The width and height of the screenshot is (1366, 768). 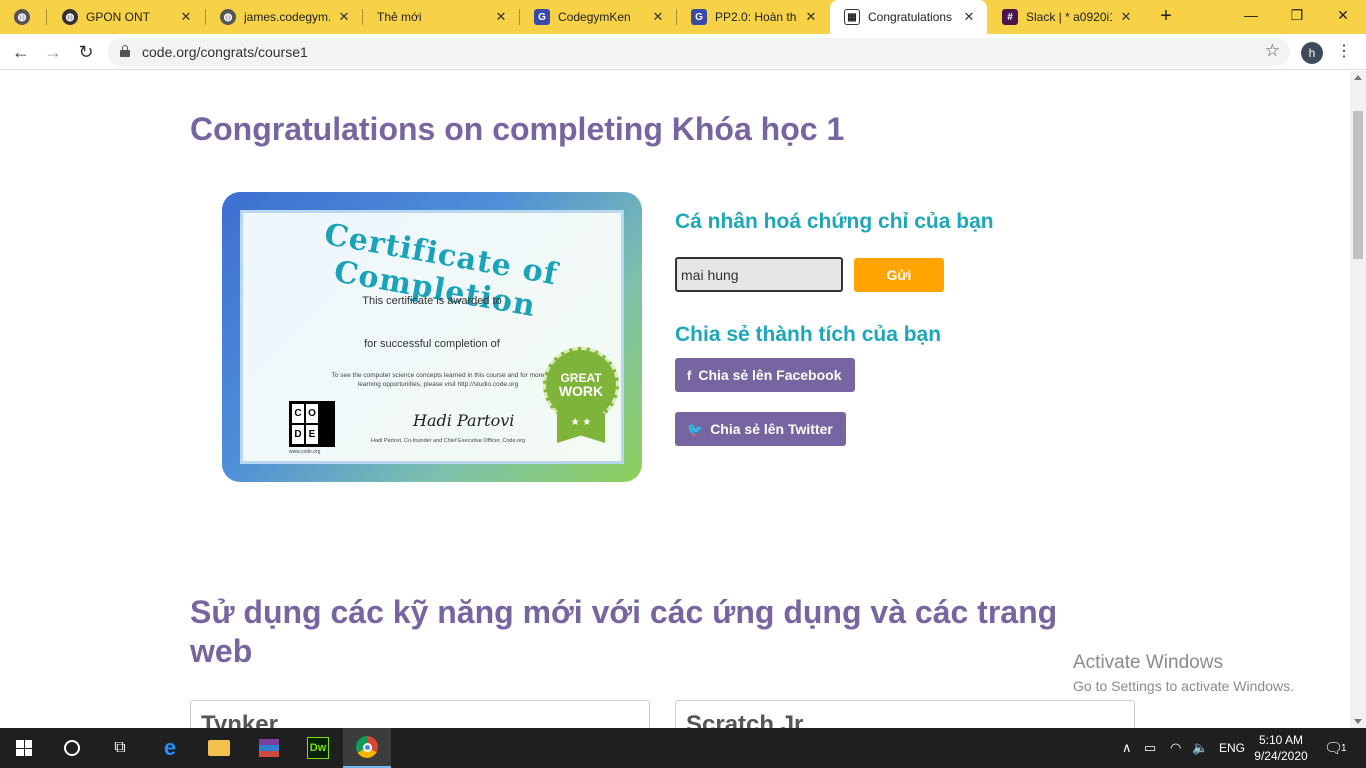 What do you see at coordinates (1200, 748) in the screenshot?
I see `volume-icon: 🔈` at bounding box center [1200, 748].